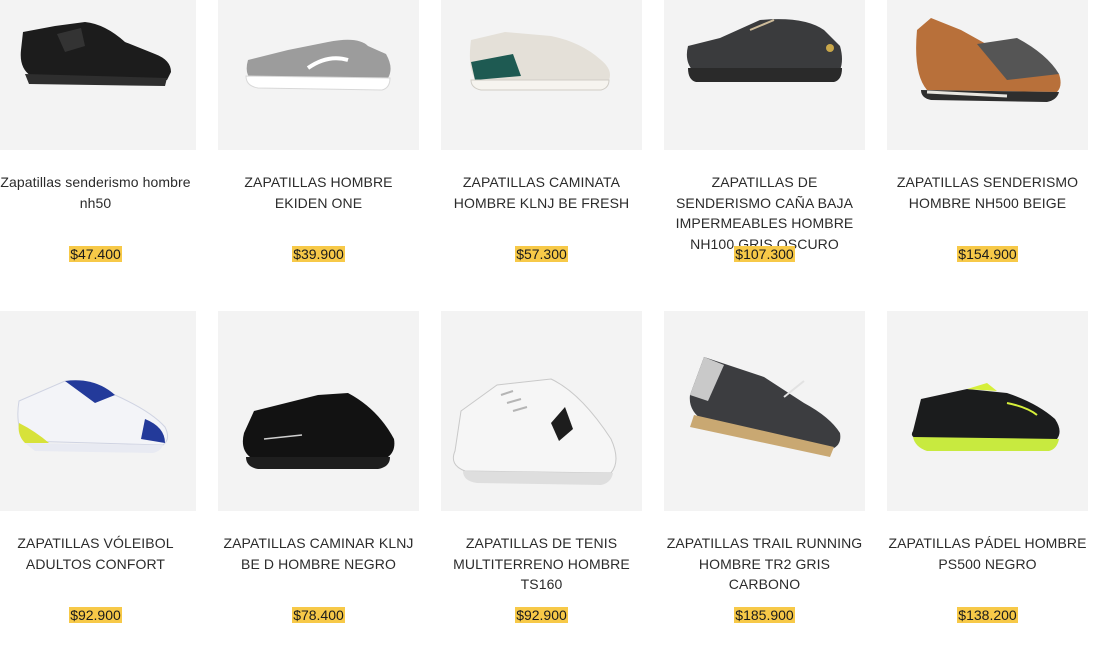 Image resolution: width=1111 pixels, height=647 pixels. Describe the element at coordinates (987, 553) in the screenshot. I see `product-title: ZAPATILLAS PÁDEL HOMBRE PS500 NEGRO` at that location.